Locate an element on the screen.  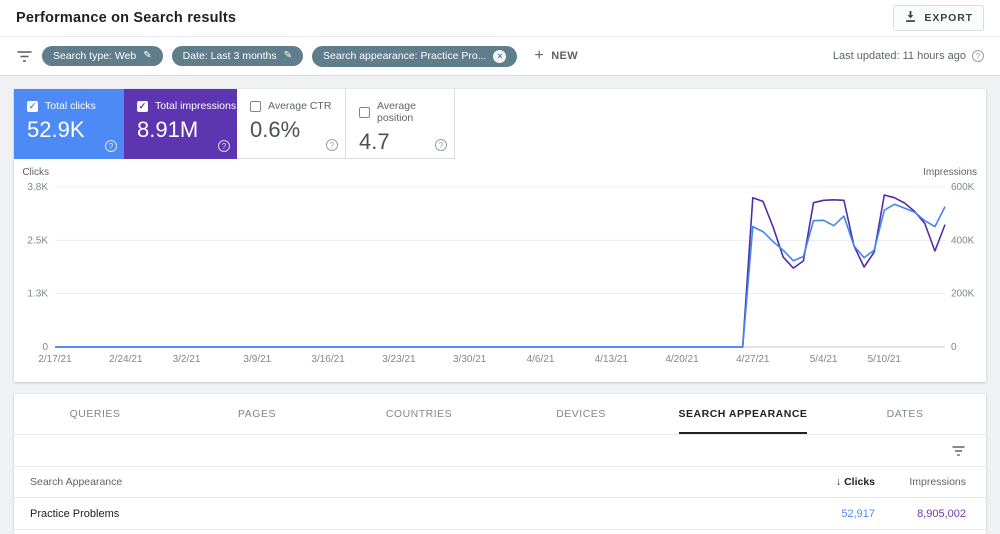
svg-text: 4/20/21 is located at coordinates (682, 359).